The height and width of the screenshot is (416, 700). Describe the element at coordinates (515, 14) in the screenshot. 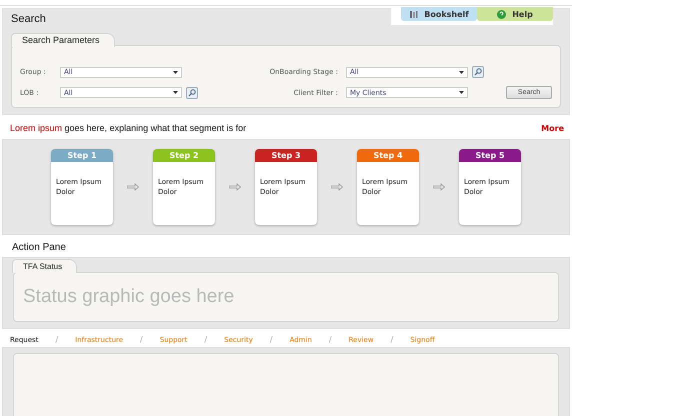

I see `header-tab: Help` at that location.